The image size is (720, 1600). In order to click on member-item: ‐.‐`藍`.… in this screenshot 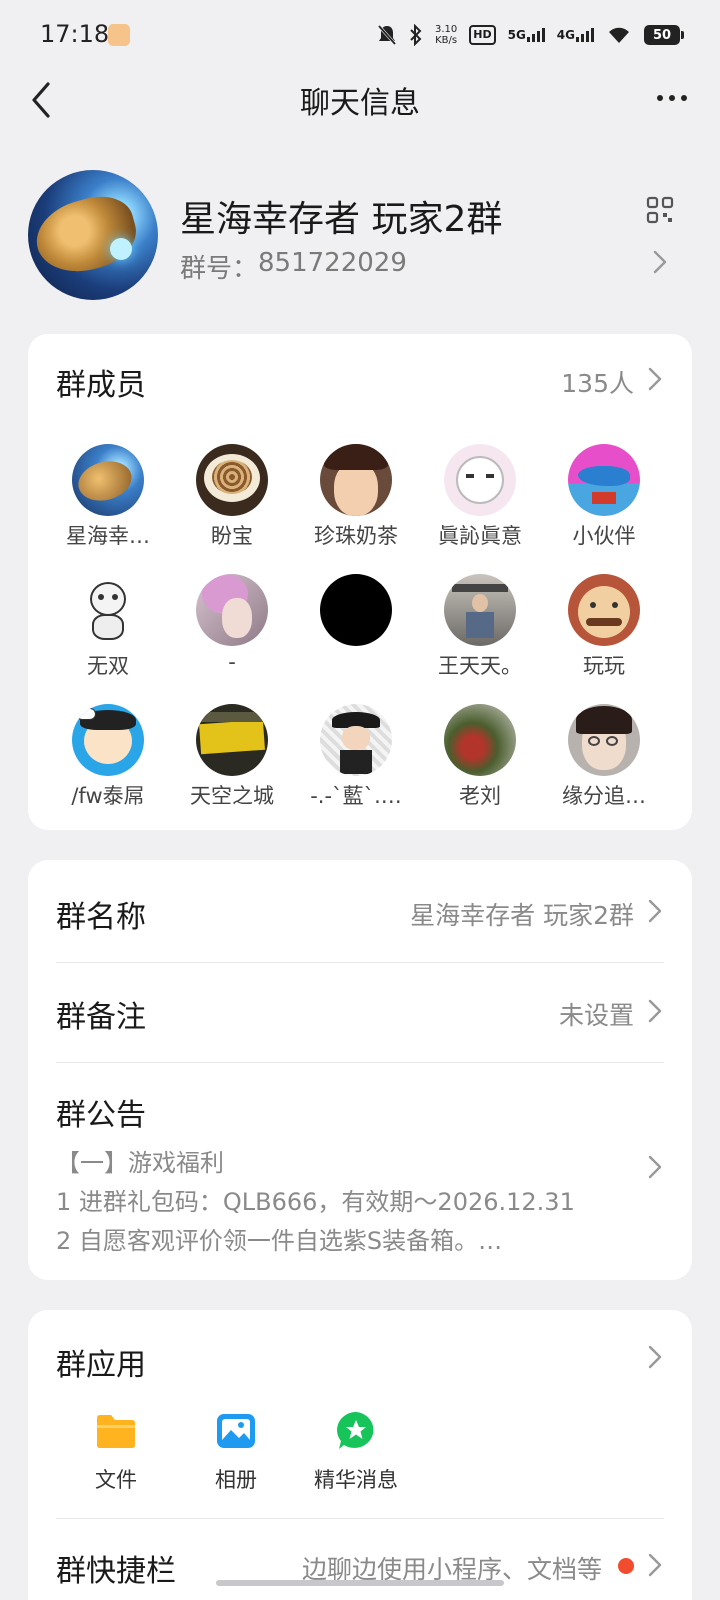, I will do `click(356, 757)`.